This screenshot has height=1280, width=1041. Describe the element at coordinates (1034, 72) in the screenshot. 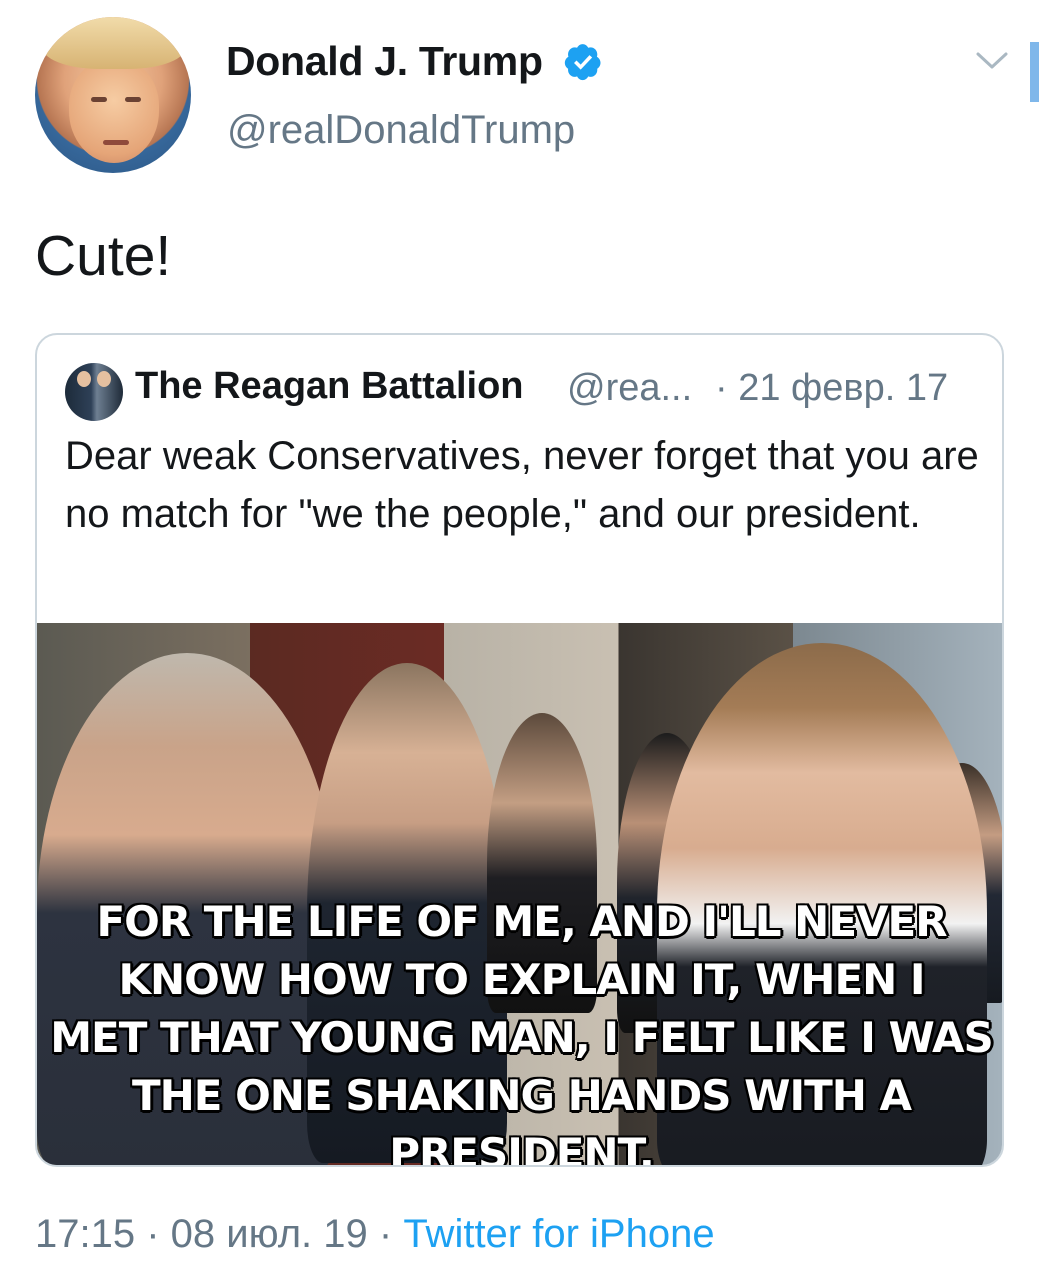

I see `scrollbar` at that location.